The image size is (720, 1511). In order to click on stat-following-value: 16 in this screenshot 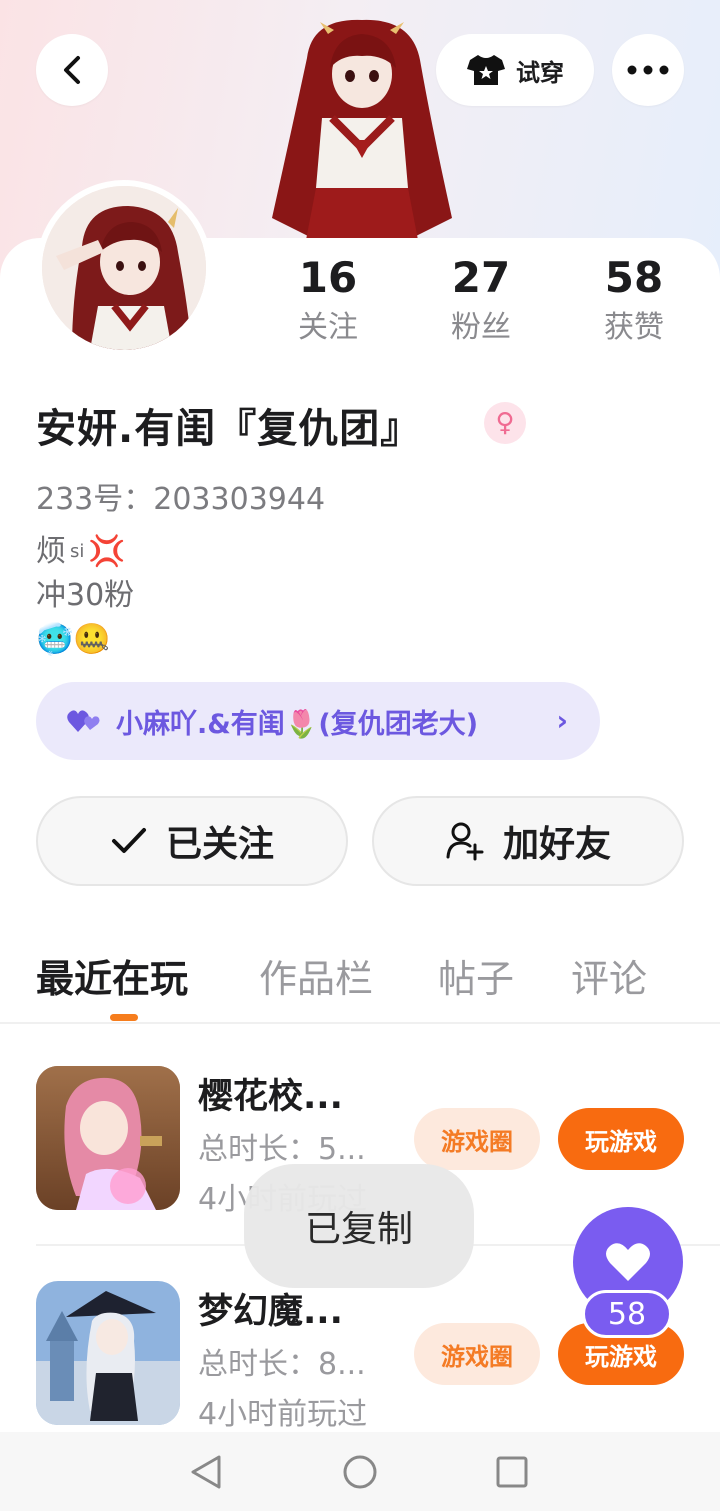, I will do `click(328, 277)`.